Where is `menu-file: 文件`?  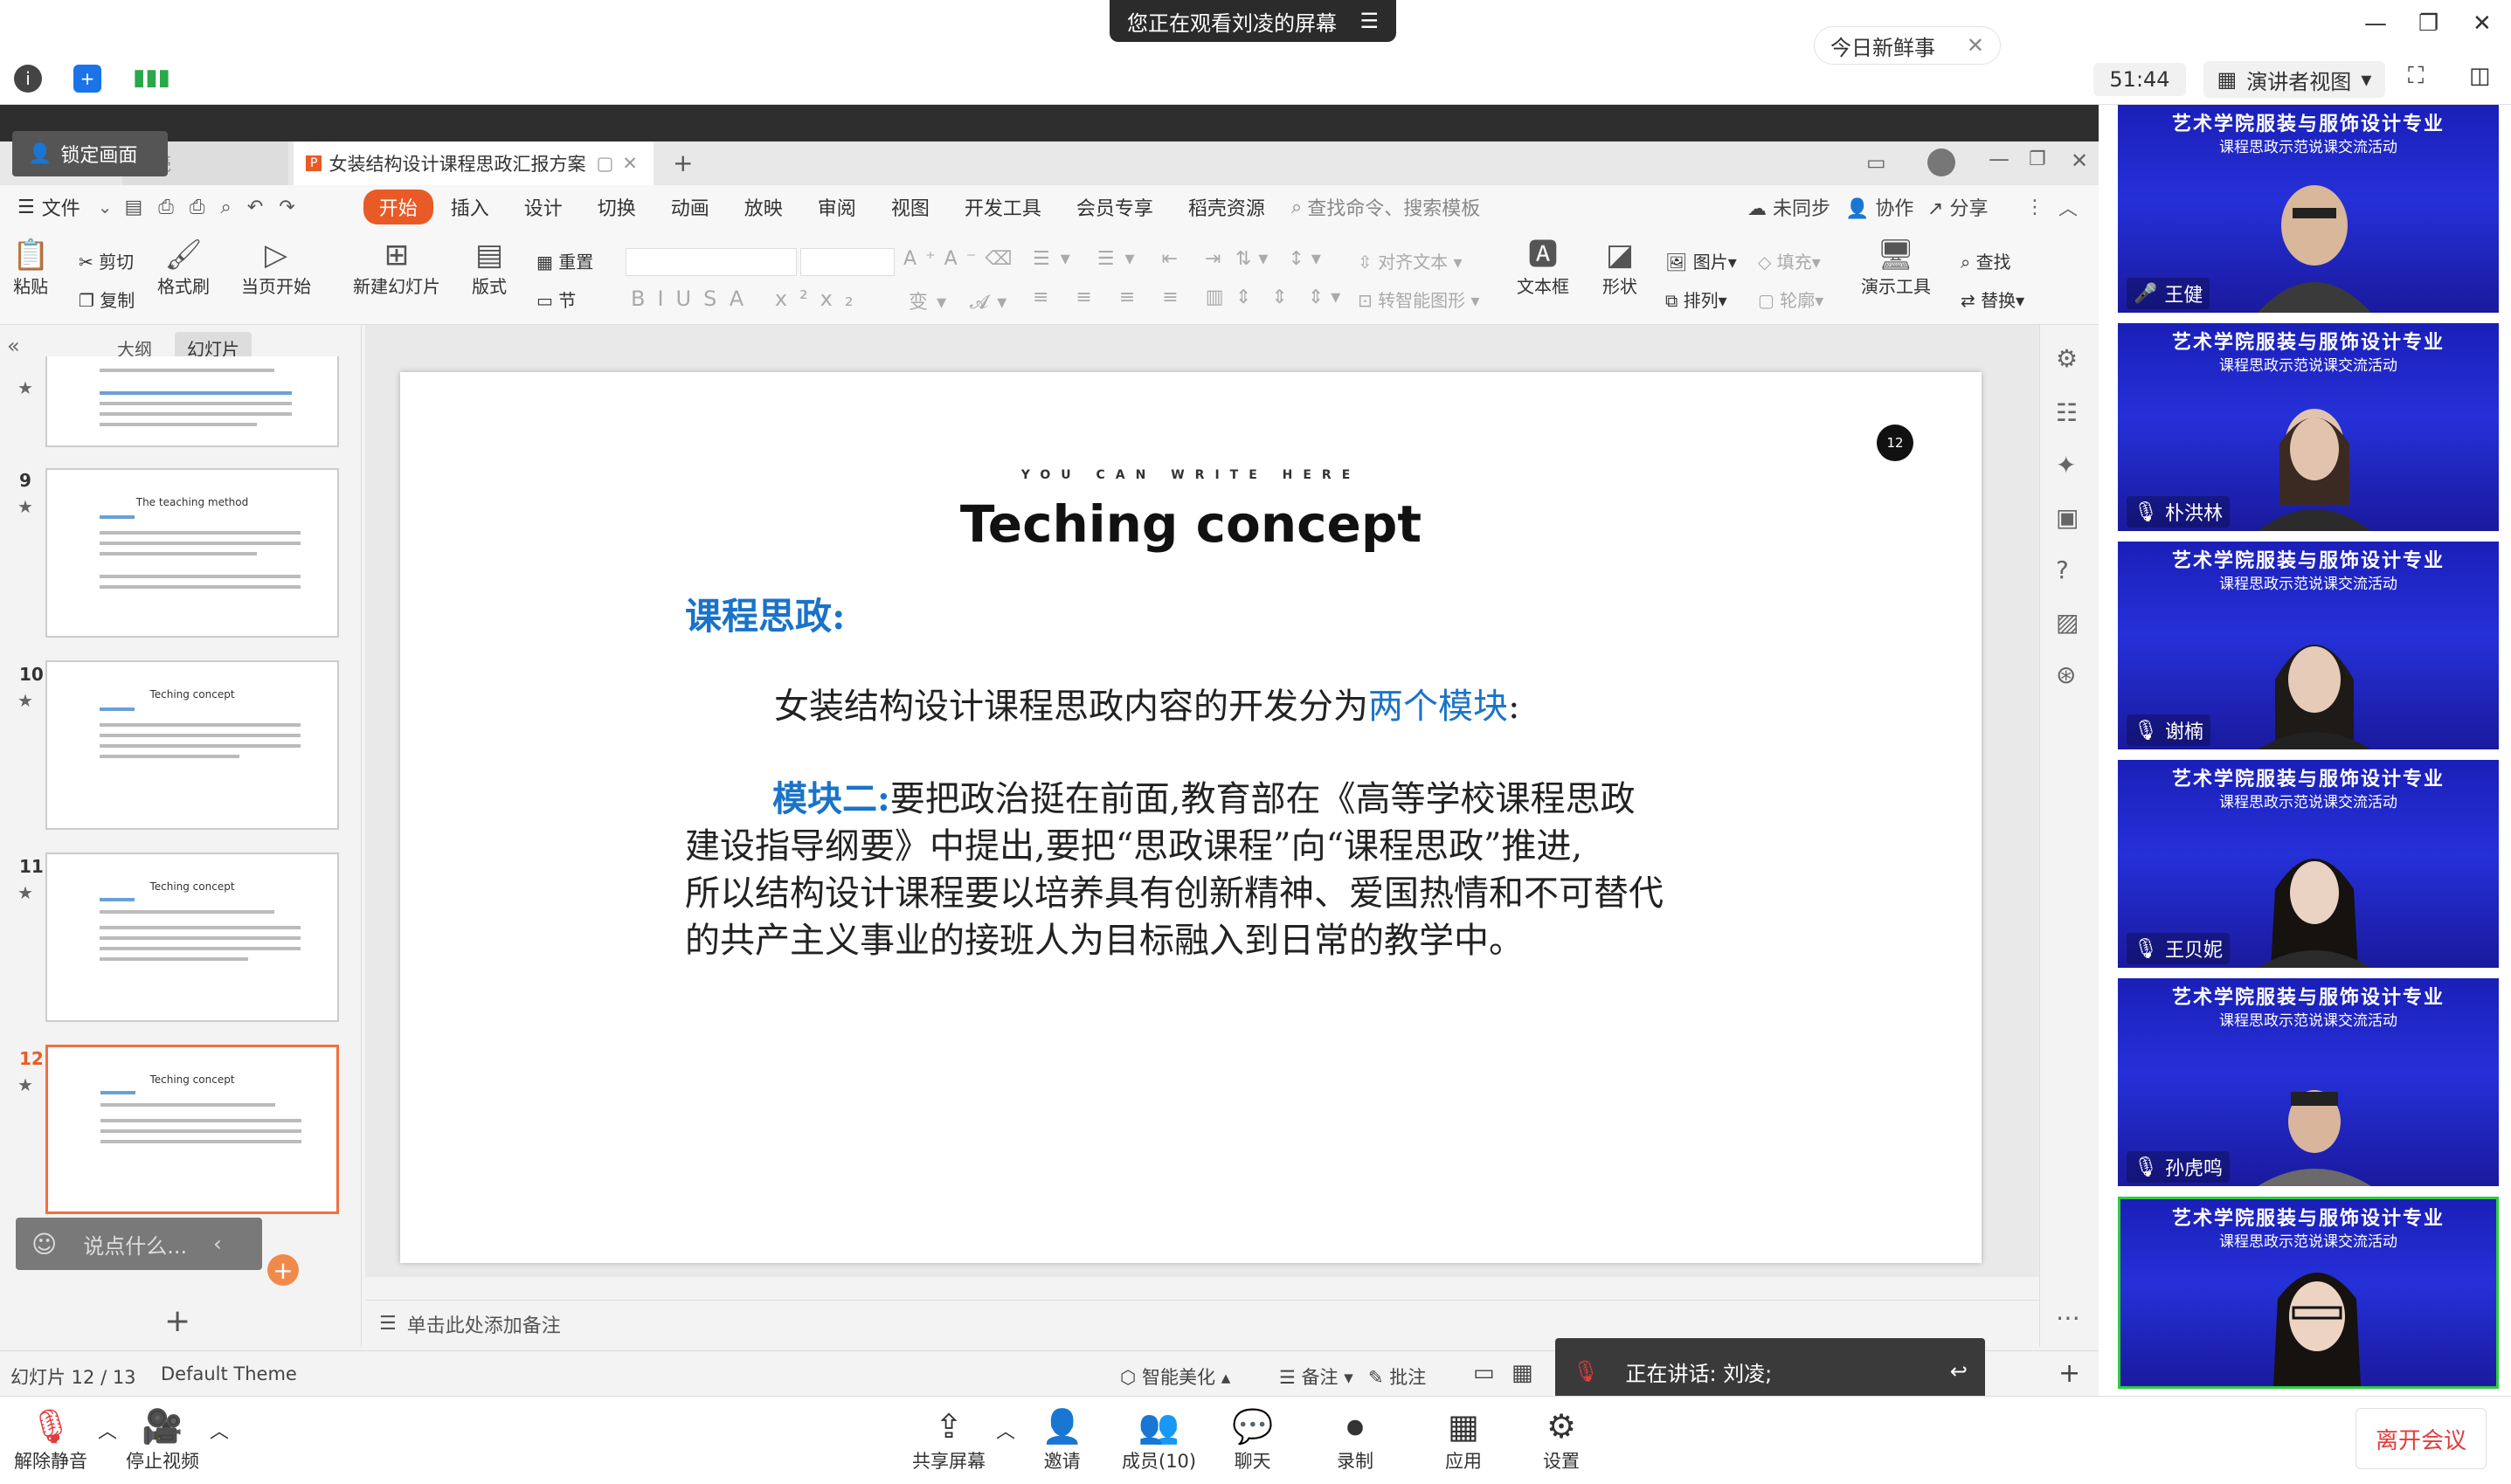
menu-file: 文件 is located at coordinates (66, 207).